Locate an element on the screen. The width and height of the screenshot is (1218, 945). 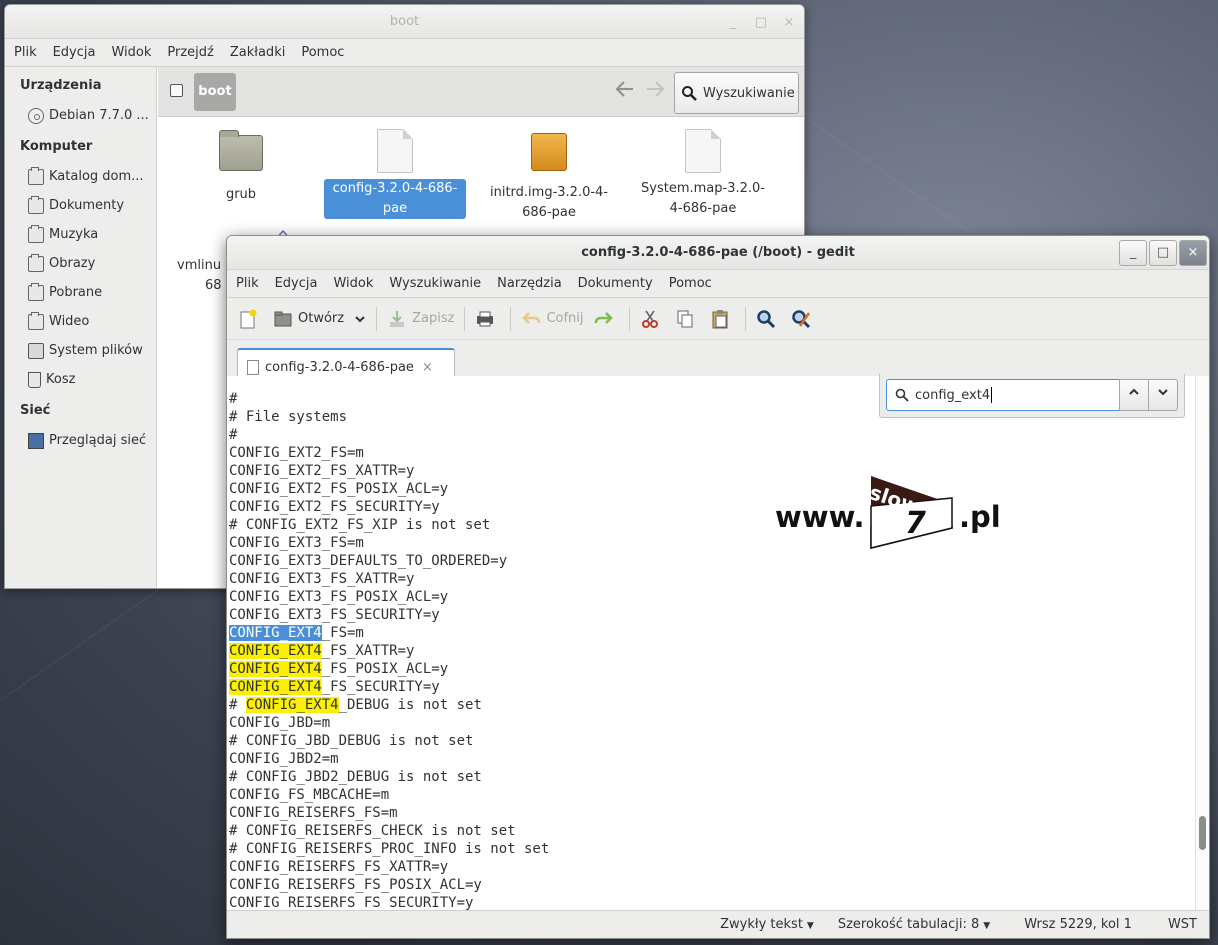
find-next-button is located at coordinates (1163, 395).